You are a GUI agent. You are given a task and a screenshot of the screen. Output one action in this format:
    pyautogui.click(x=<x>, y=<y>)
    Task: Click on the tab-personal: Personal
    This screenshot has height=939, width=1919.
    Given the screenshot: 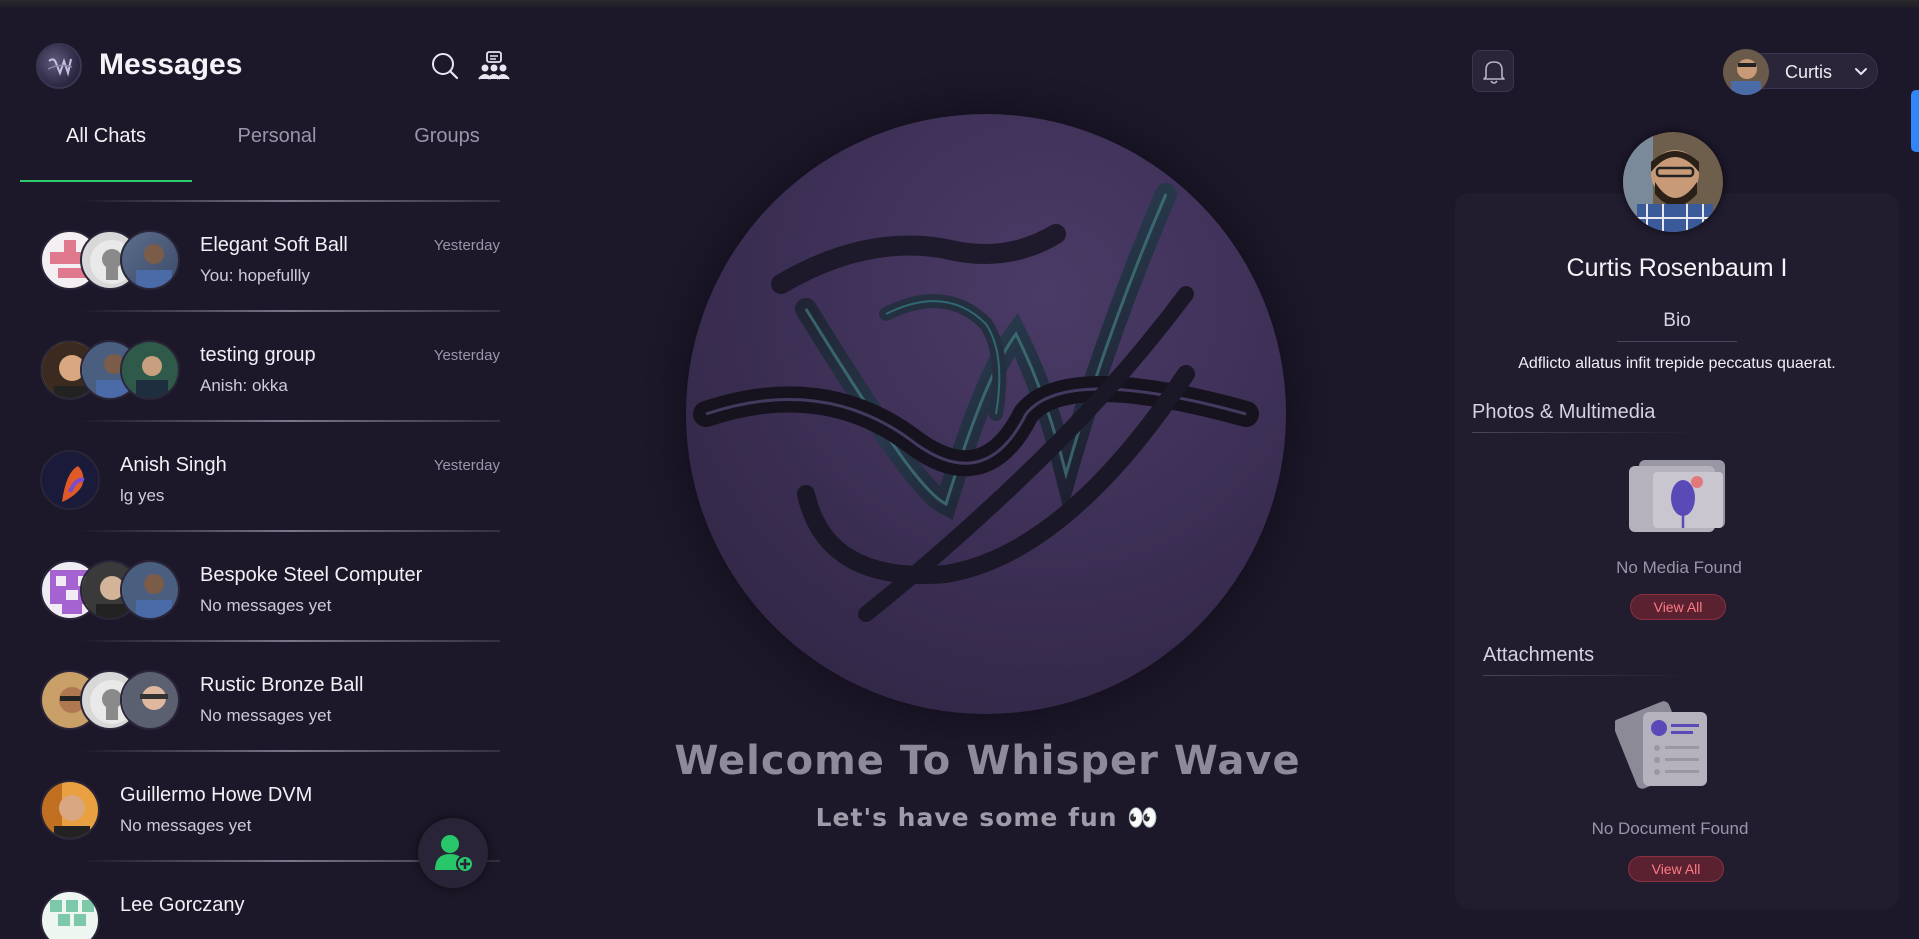 What is the action you would take?
    pyautogui.click(x=277, y=146)
    